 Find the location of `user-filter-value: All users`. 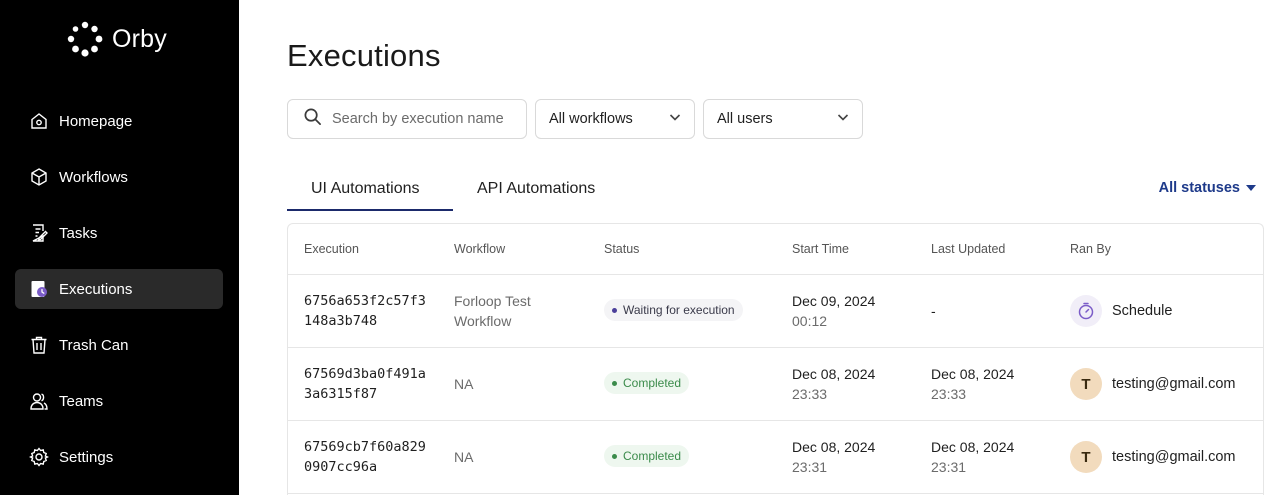

user-filter-value: All users is located at coordinates (745, 119).